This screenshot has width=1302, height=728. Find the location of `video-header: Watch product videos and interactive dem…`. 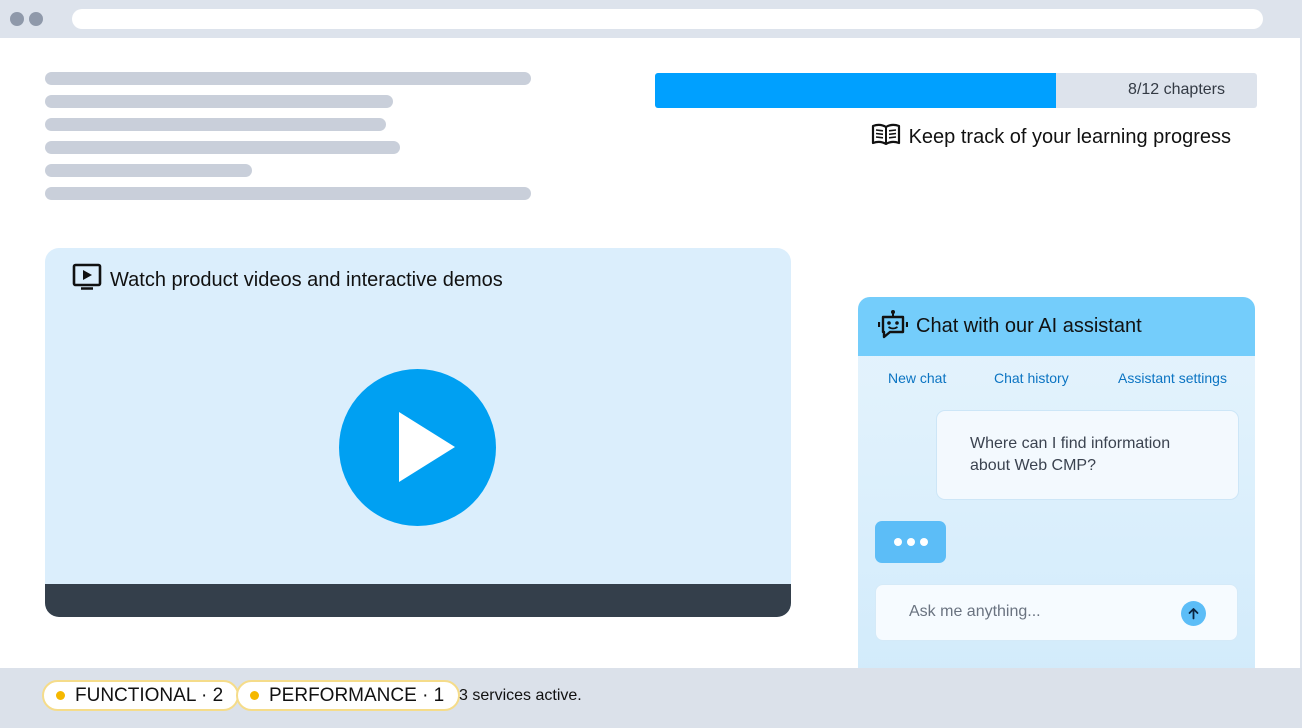

video-header: Watch product videos and interactive dem… is located at coordinates (287, 280).